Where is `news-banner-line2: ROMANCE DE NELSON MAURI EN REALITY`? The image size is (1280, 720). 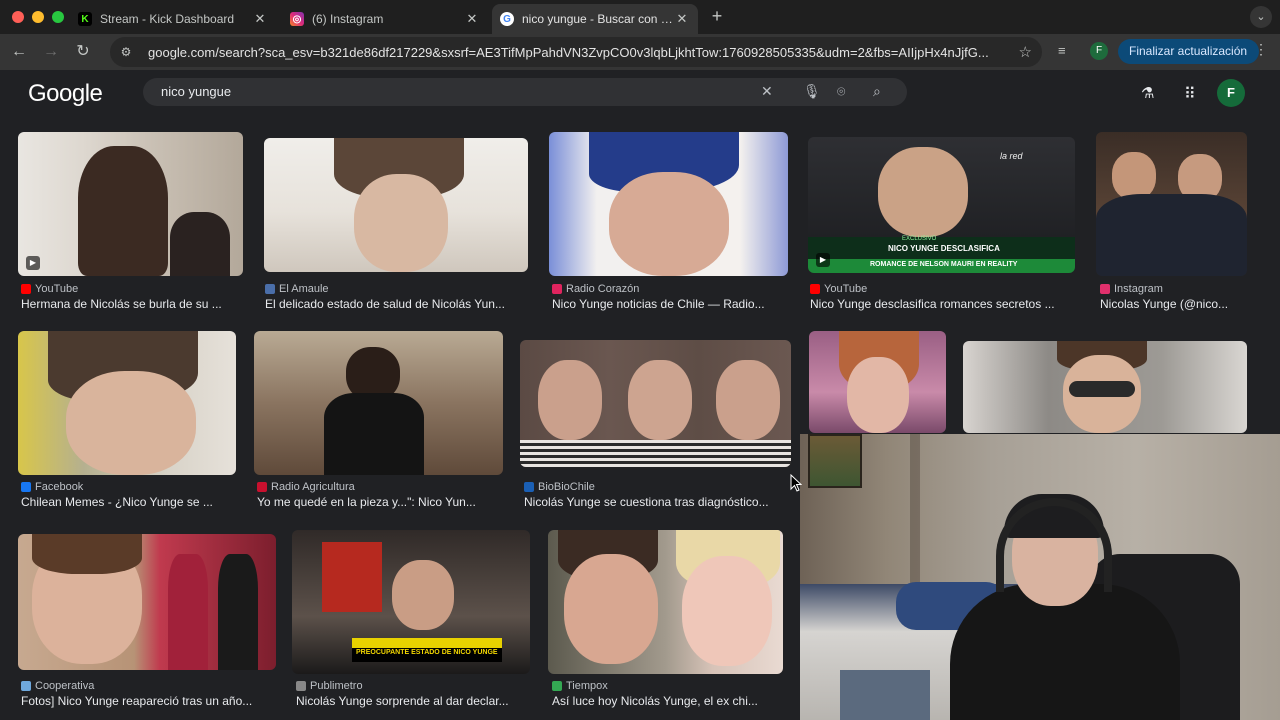 news-banner-line2: ROMANCE DE NELSON MAURI EN REALITY is located at coordinates (944, 264).